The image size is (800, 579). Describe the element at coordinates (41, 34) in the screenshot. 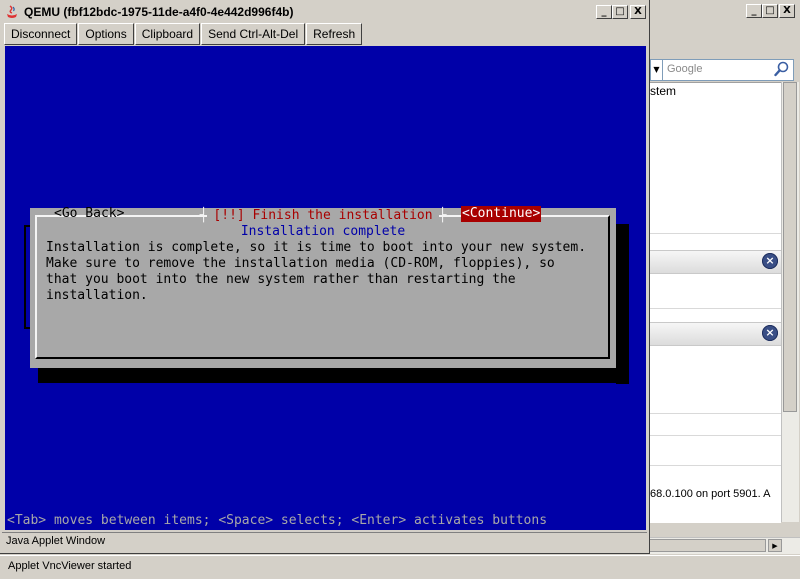

I see `disconnect-button: Disconnect` at that location.